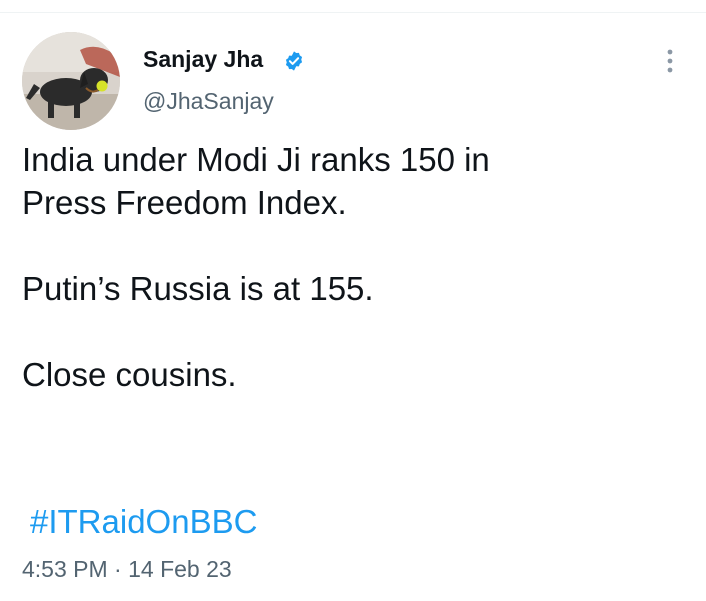  Describe the element at coordinates (184, 202) in the screenshot. I see `tweet-text-line: Press Freedom Index.` at that location.